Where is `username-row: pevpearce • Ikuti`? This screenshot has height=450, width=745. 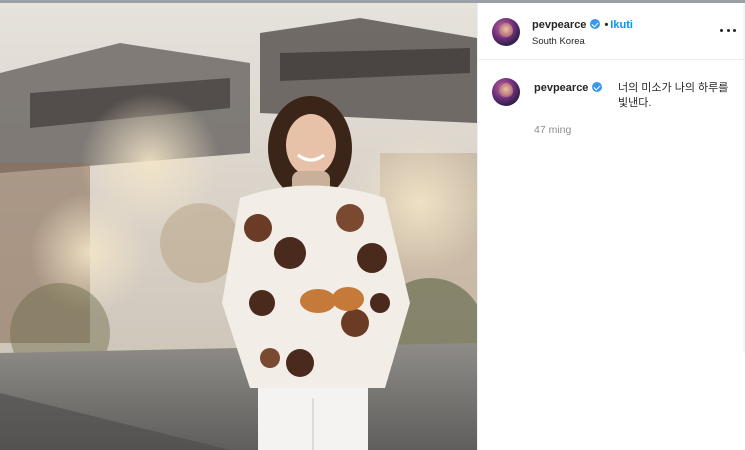
username-row: pevpearce • Ikuti is located at coordinates (582, 25).